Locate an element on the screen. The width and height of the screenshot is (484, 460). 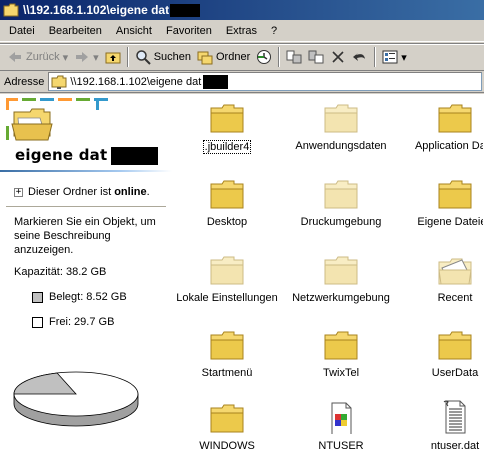
file-item: Anwendungsdaten is located at coordinates (341, 125).